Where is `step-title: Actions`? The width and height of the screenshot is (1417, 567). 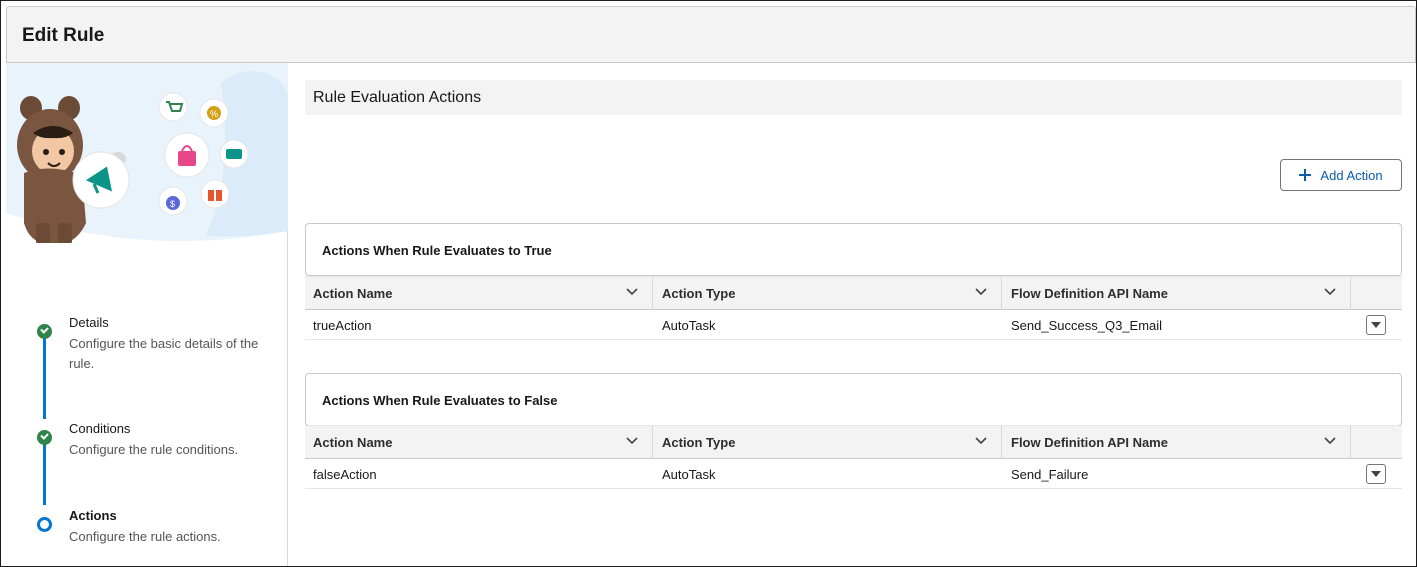
step-title: Actions is located at coordinates (93, 515).